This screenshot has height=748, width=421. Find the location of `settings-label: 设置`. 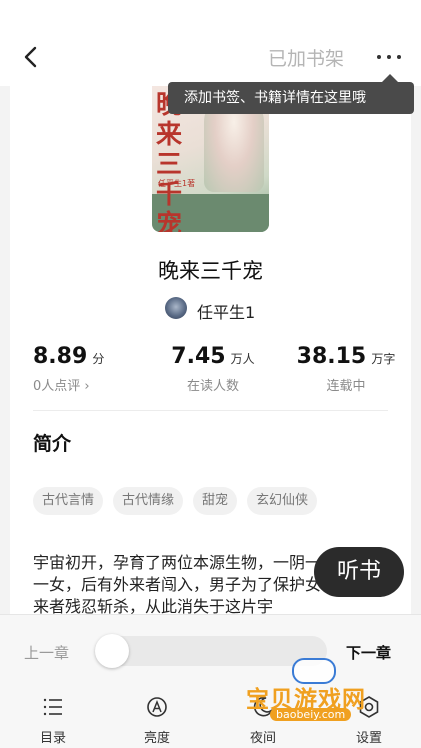

settings-label: 设置 is located at coordinates (368, 738).